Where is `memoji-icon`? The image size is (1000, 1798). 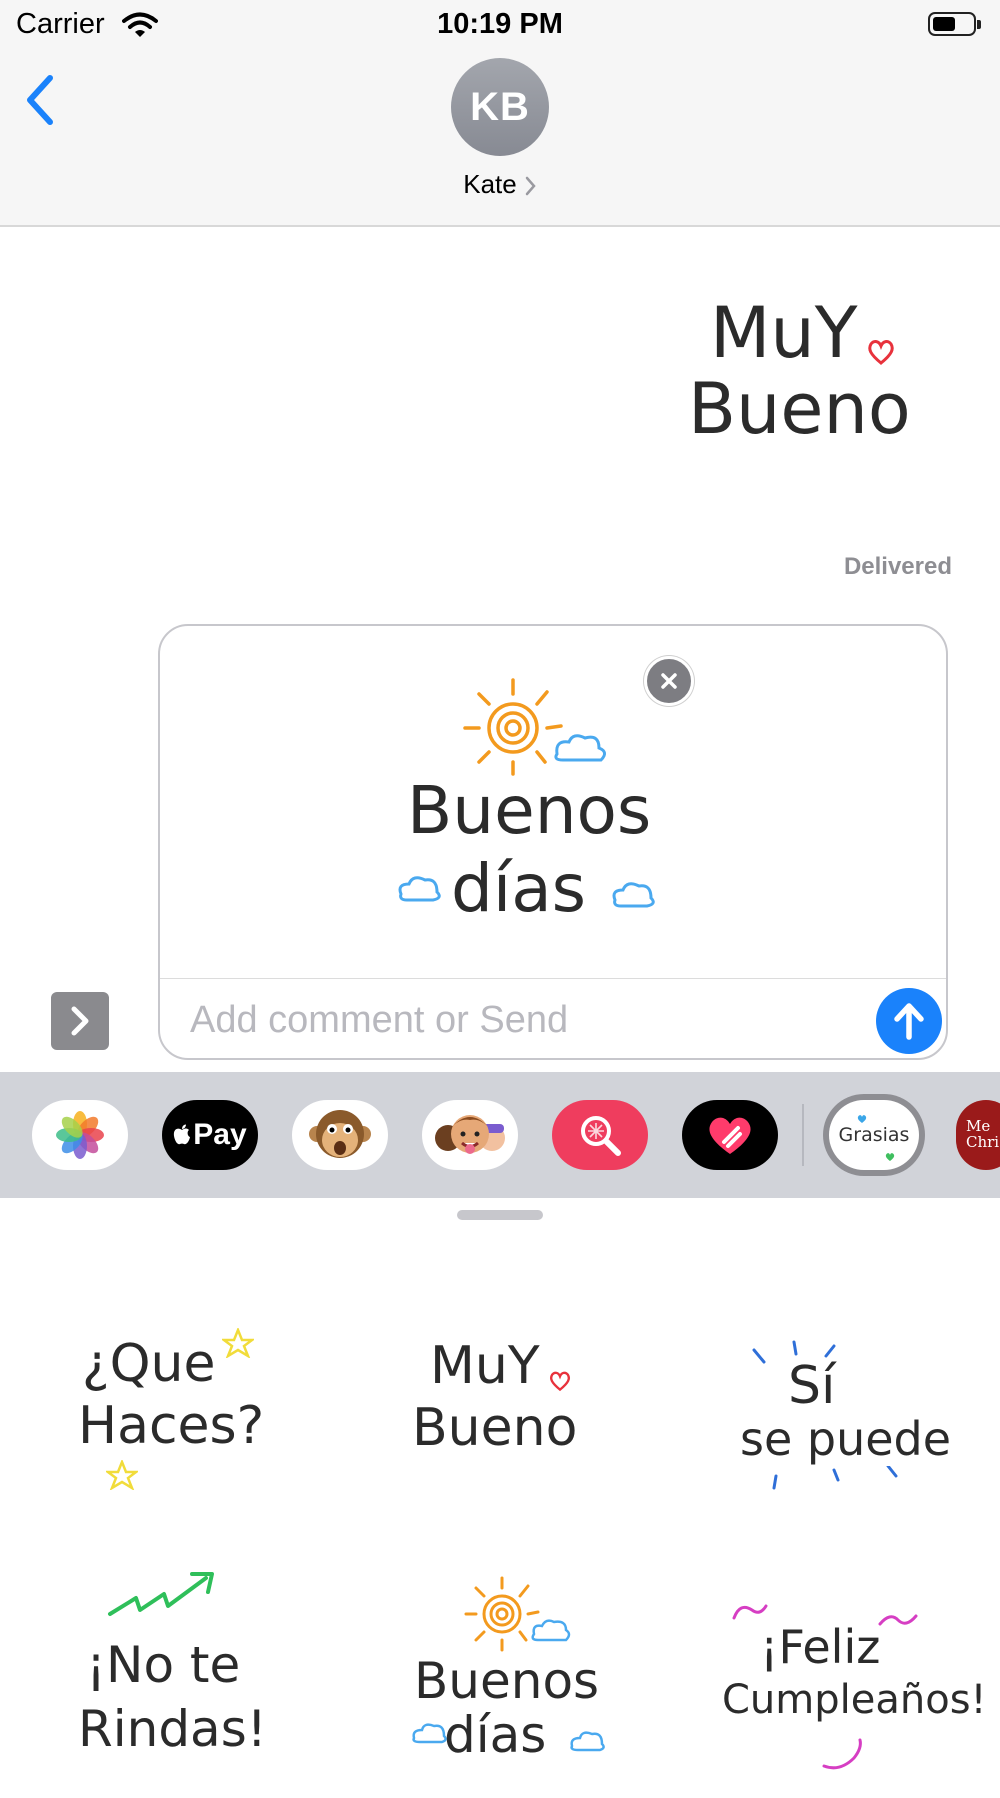 memoji-icon is located at coordinates (470, 1134).